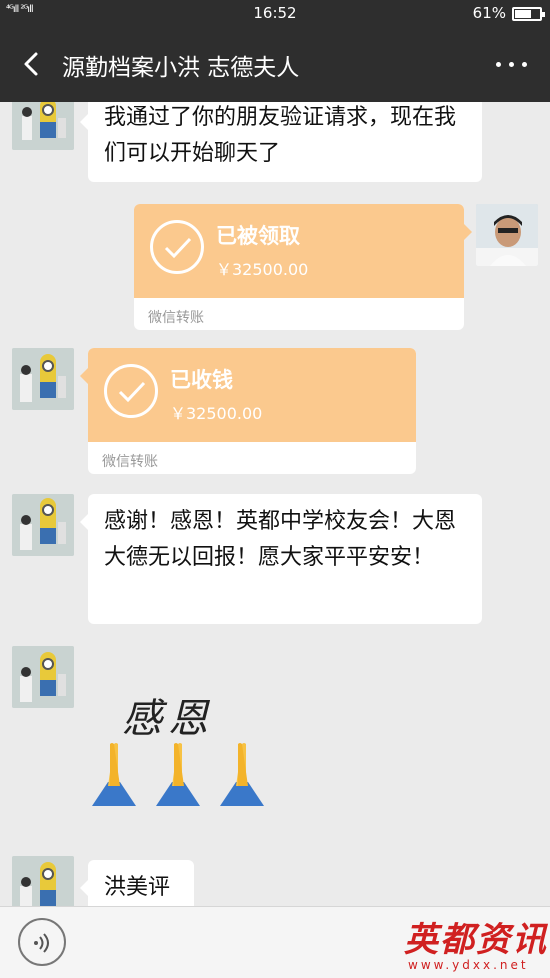 Image resolution: width=550 pixels, height=978 pixels. I want to click on message-bubble: 感谢！感恩！英都中学校友会！大恩大德无以回报！愿大家平平安安！, so click(281, 559).